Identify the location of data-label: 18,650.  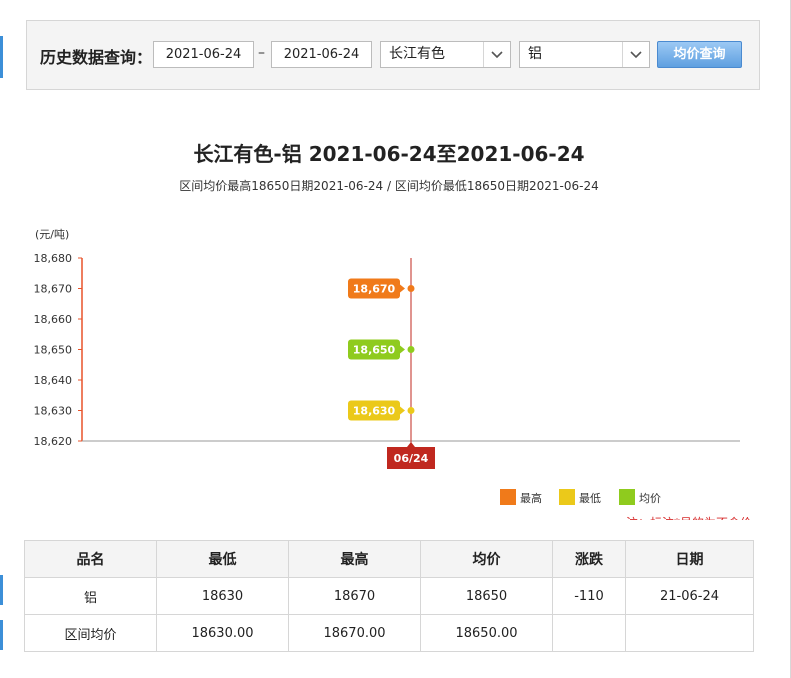
(374, 350).